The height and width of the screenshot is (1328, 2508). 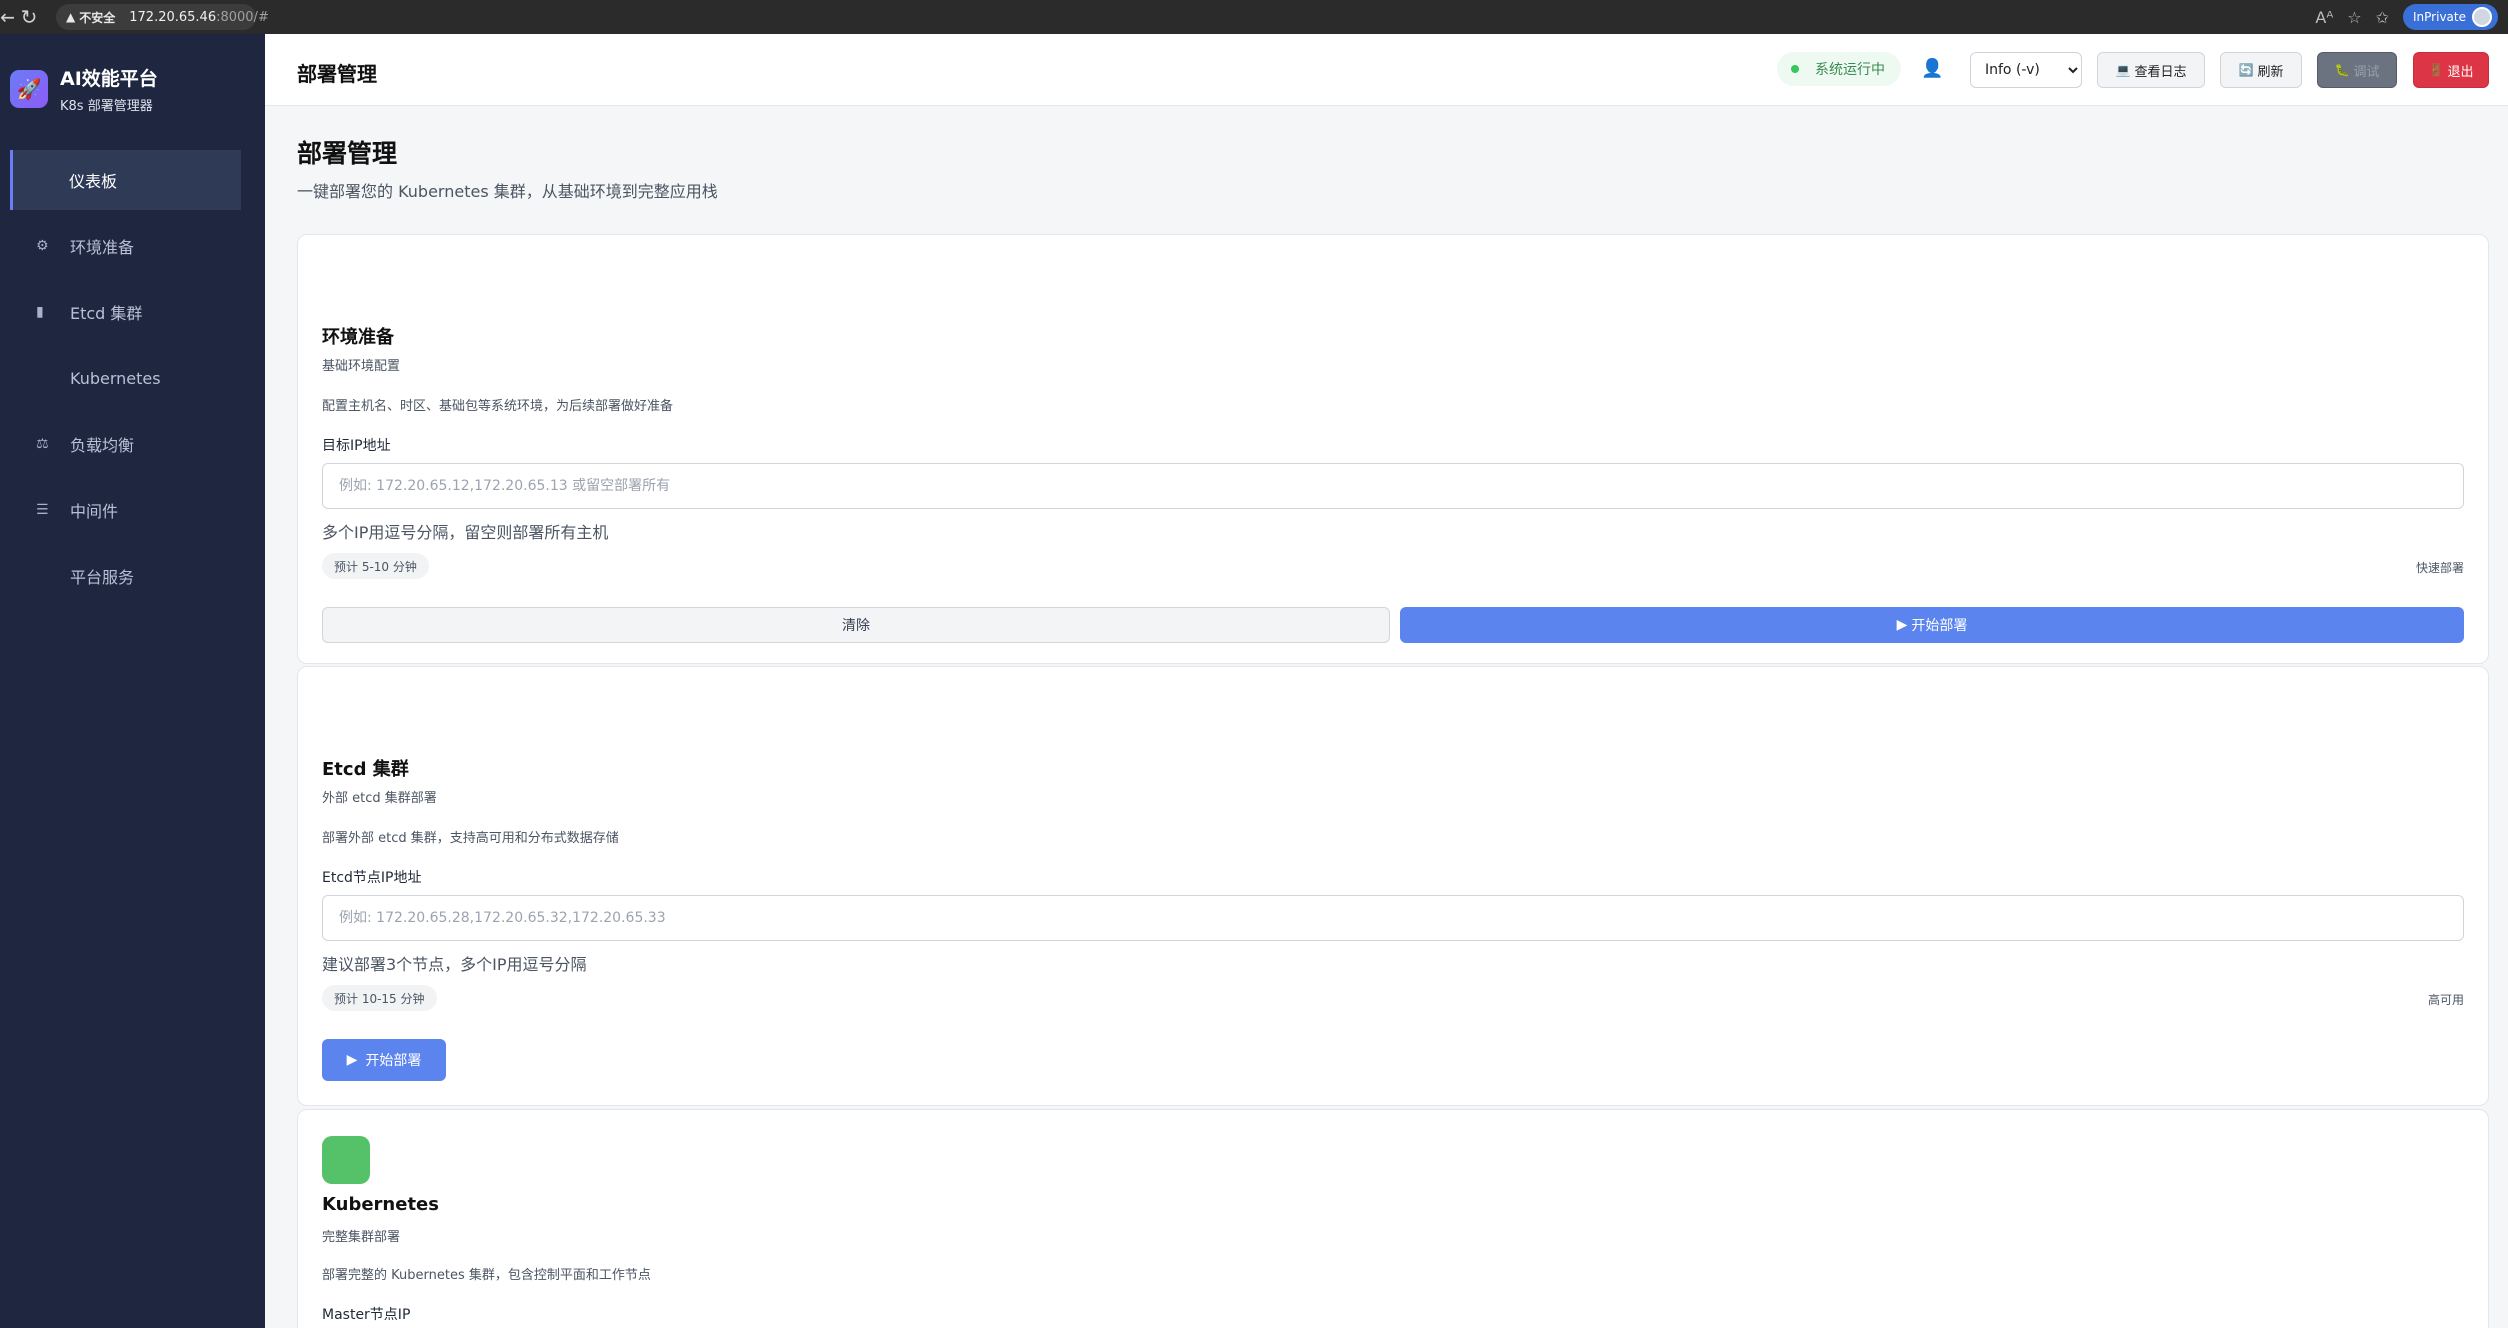 I want to click on page-title: 部署管理, so click(x=347, y=153).